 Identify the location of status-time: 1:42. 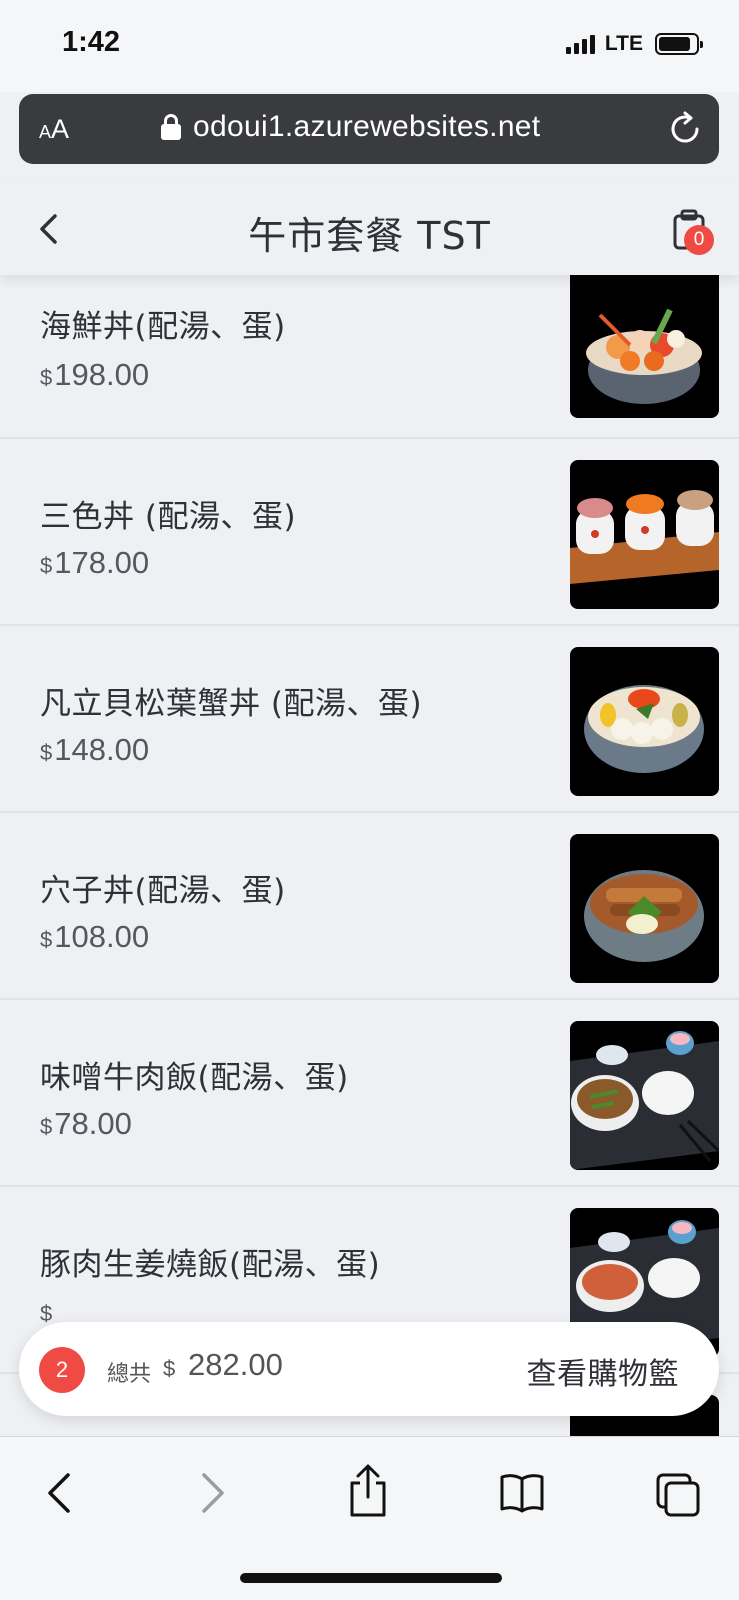
(91, 42).